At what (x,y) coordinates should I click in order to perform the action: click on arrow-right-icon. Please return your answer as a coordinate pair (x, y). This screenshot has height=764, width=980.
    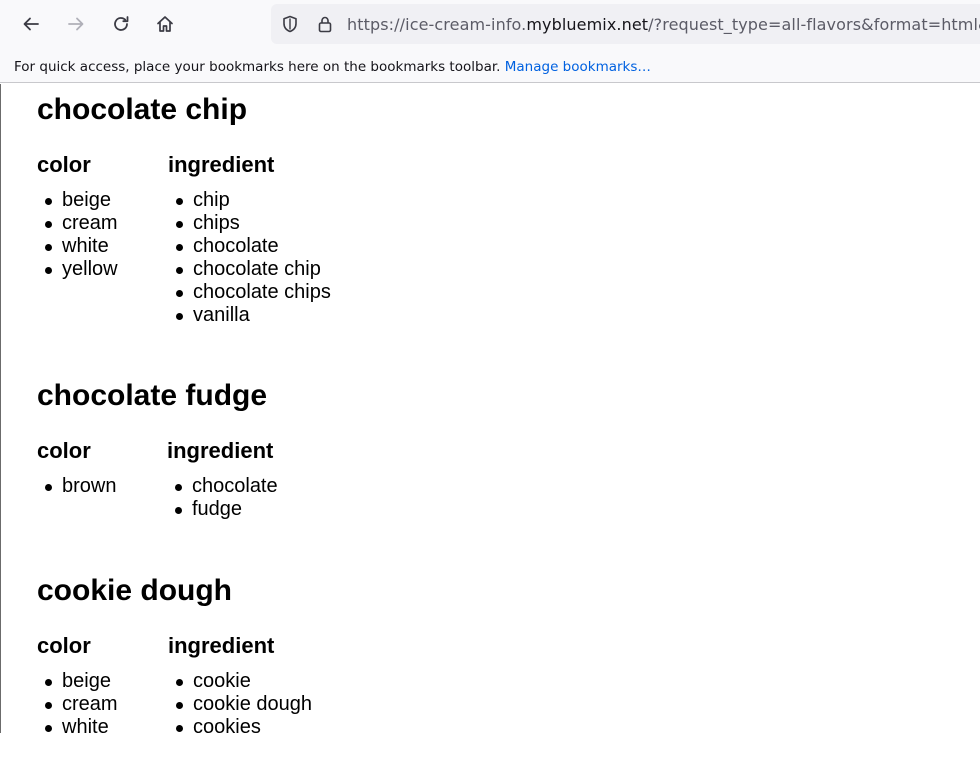
    Looking at the image, I should click on (76, 24).